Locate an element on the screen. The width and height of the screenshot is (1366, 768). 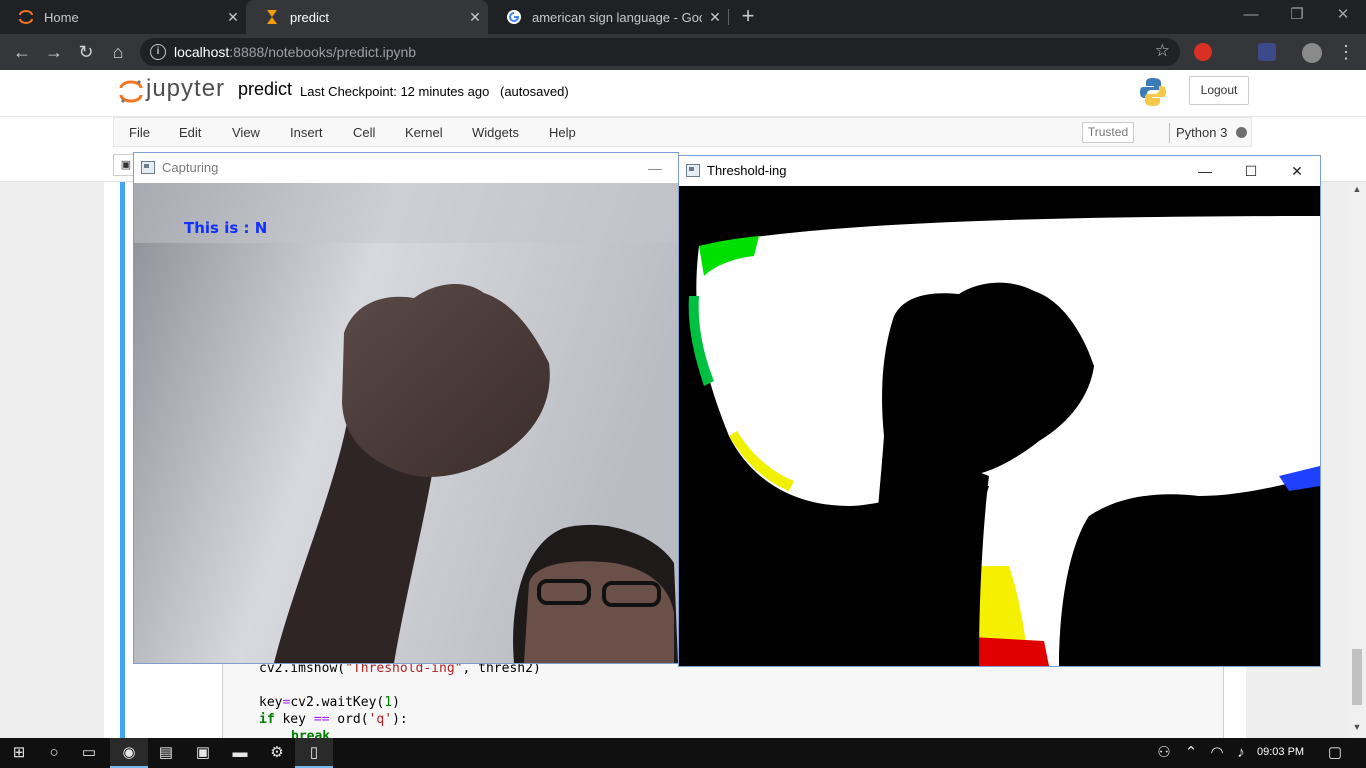
extension-shield-icon is located at coordinates (1267, 52).